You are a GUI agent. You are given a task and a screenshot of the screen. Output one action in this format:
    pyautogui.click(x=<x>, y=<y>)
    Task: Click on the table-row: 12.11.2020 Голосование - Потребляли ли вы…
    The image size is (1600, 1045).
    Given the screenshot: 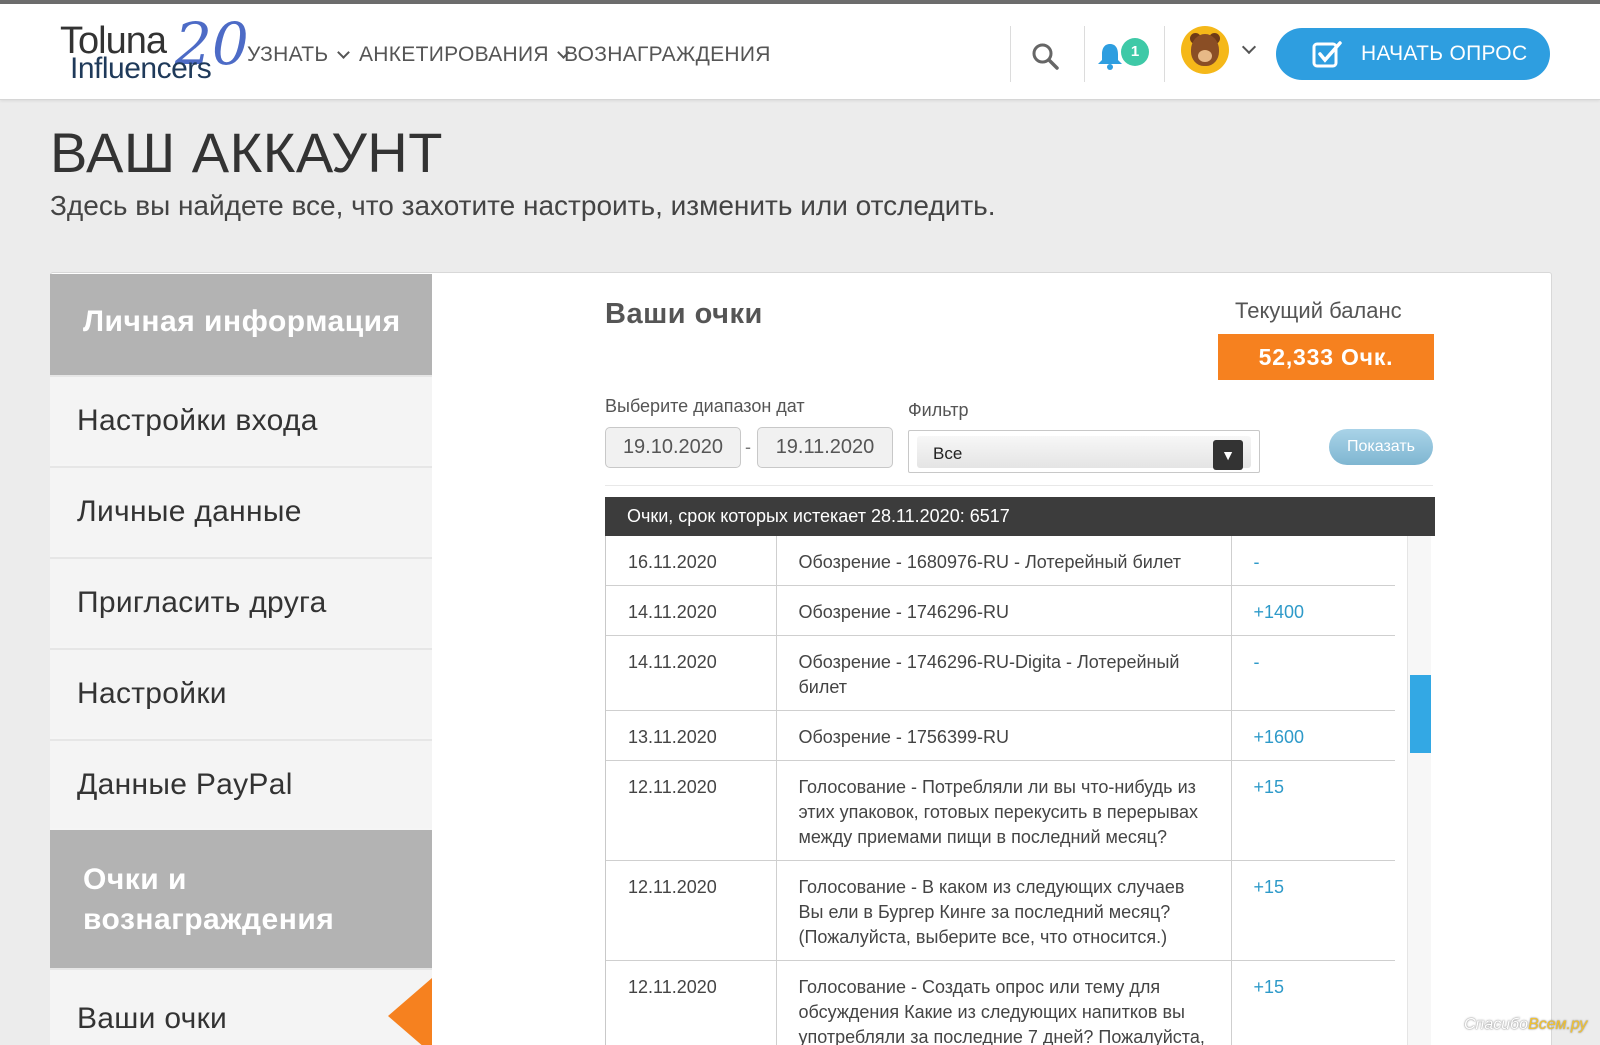 What is the action you would take?
    pyautogui.click(x=1000, y=810)
    